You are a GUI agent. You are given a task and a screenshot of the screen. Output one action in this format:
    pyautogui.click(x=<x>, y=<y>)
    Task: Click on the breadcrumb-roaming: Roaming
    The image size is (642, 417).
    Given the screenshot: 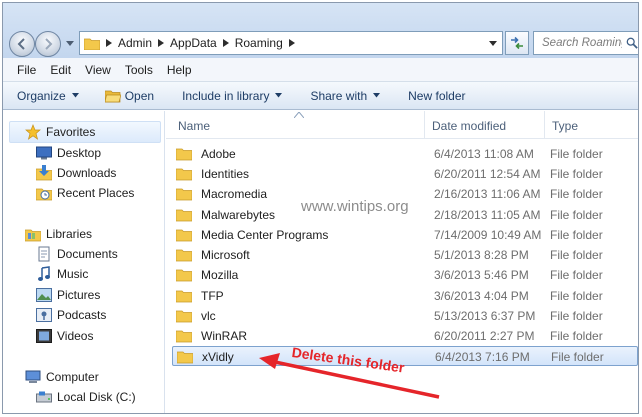 What is the action you would take?
    pyautogui.click(x=259, y=43)
    